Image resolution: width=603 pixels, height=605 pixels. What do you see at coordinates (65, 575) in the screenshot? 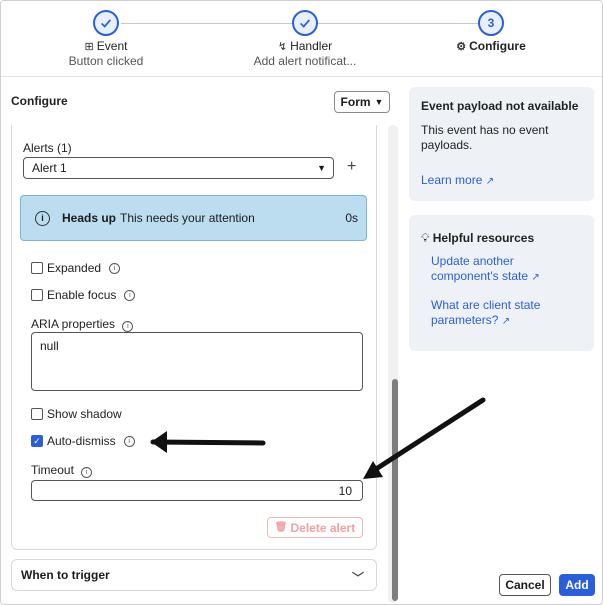
I see `when-to-trigger-label: When to trigger` at bounding box center [65, 575].